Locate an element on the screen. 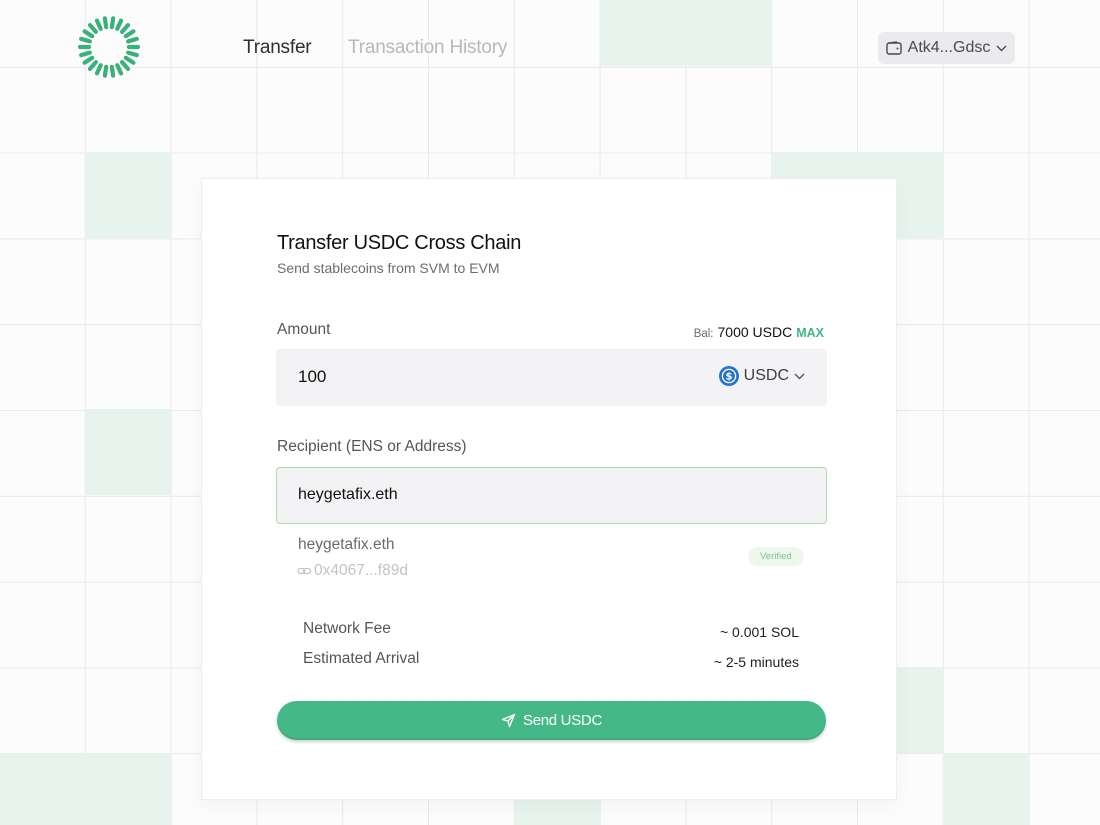 Image resolution: width=1100 pixels, height=825 pixels. network-fee-label: Network Fee is located at coordinates (347, 628).